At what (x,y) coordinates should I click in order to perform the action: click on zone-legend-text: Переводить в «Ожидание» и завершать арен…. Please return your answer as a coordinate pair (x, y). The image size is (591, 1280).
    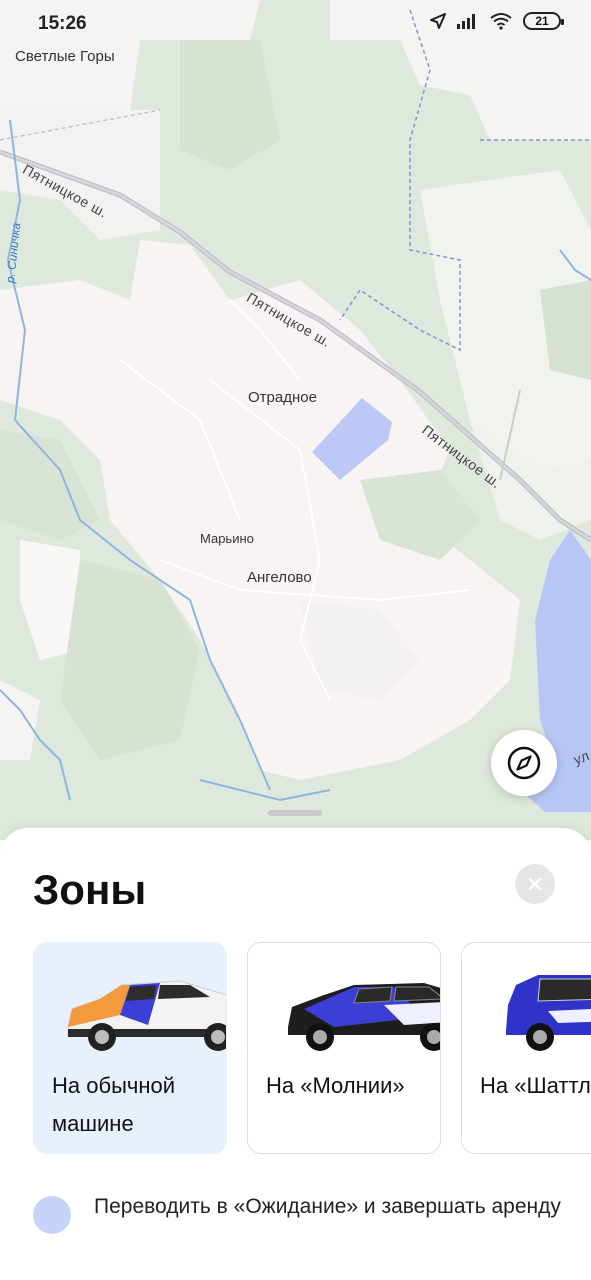
    Looking at the image, I should click on (327, 1206).